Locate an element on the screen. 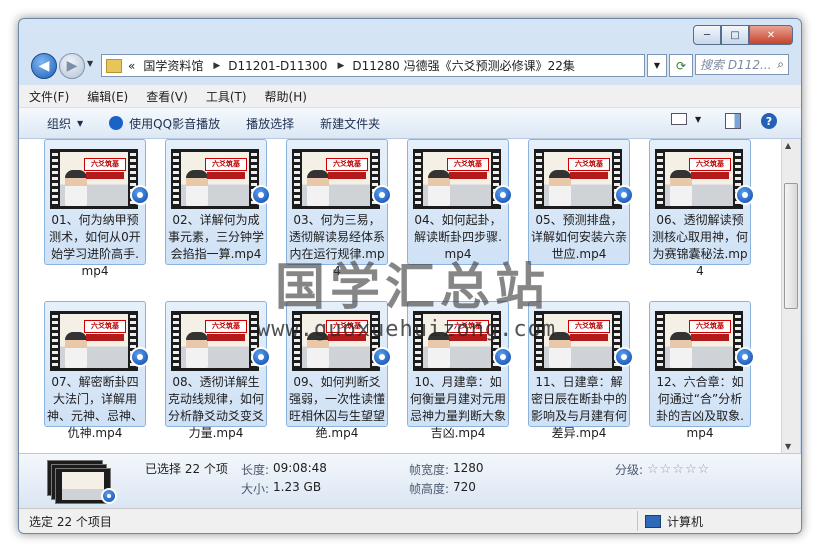  rating-stars: ☆☆☆☆☆ is located at coordinates (678, 469).